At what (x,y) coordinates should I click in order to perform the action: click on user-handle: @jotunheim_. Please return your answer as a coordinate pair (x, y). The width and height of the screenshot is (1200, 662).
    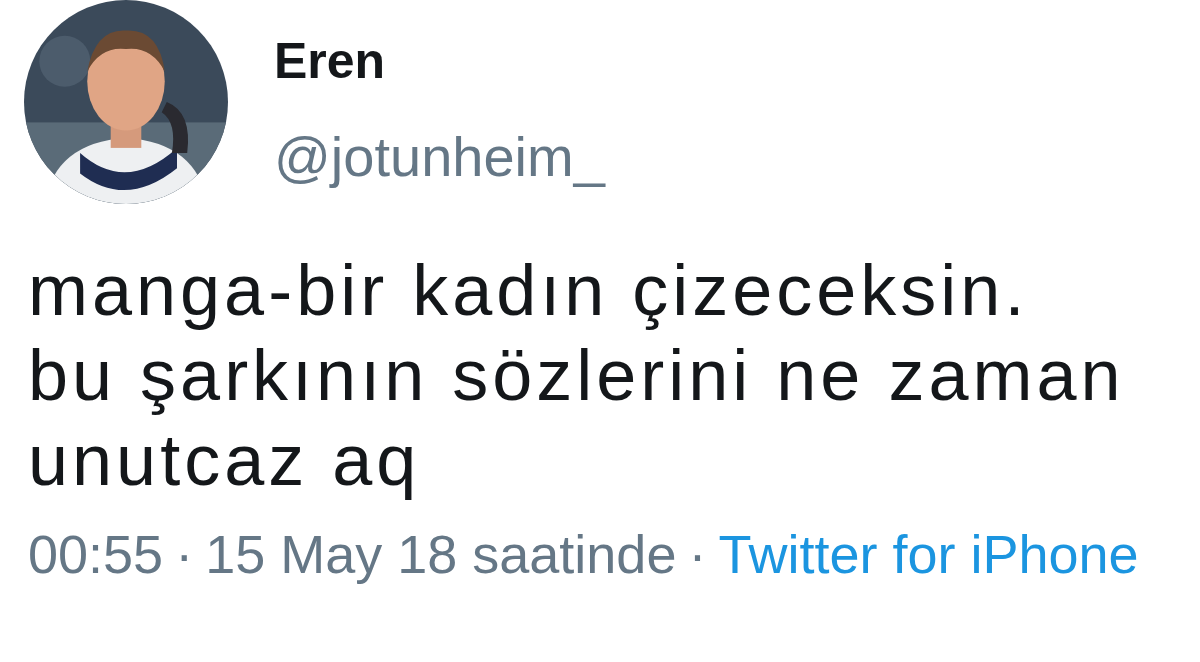
    Looking at the image, I should click on (439, 156).